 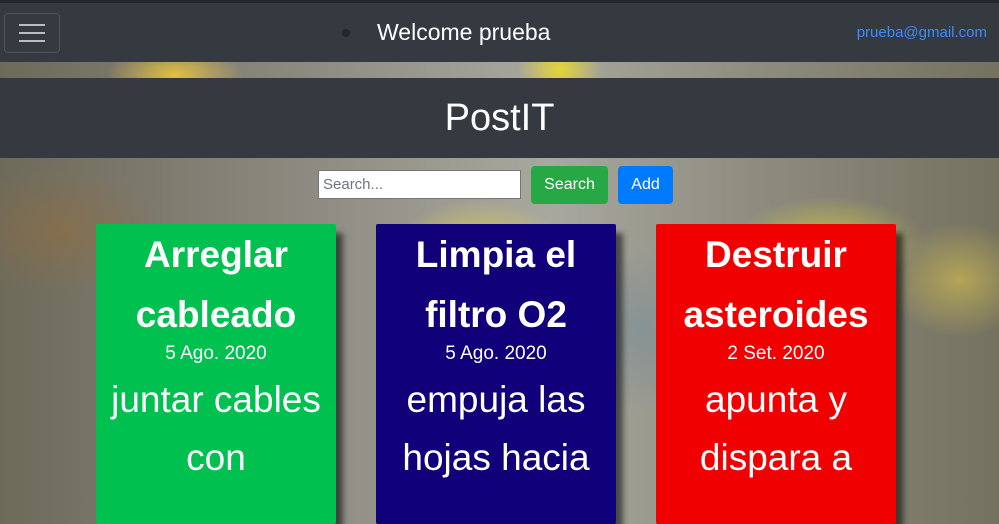 What do you see at coordinates (922, 33) in the screenshot?
I see `user-email-link: prueba@gmail.com` at bounding box center [922, 33].